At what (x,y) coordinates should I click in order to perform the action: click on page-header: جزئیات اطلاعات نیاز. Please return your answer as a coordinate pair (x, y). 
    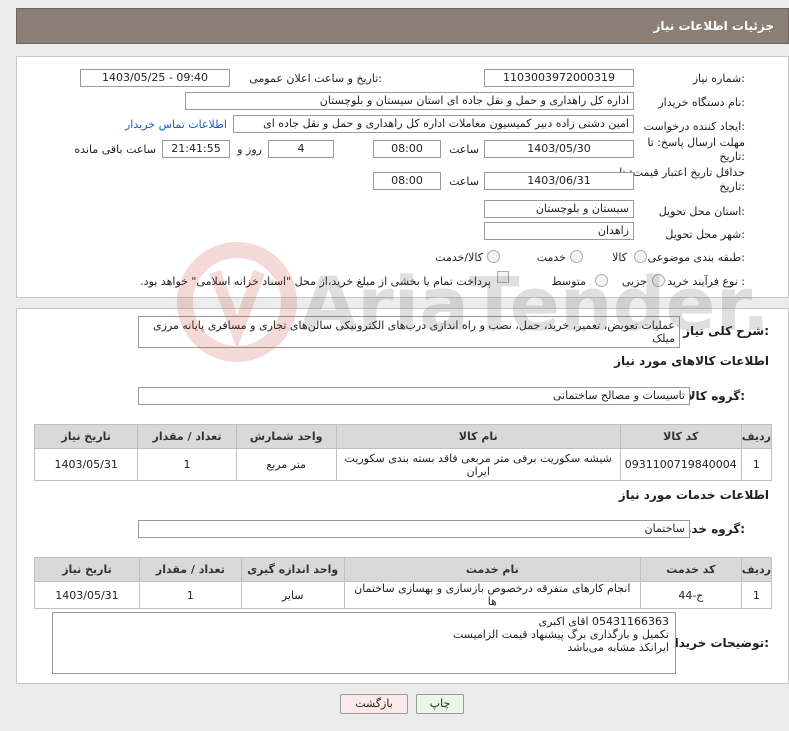
    Looking at the image, I should click on (402, 26).